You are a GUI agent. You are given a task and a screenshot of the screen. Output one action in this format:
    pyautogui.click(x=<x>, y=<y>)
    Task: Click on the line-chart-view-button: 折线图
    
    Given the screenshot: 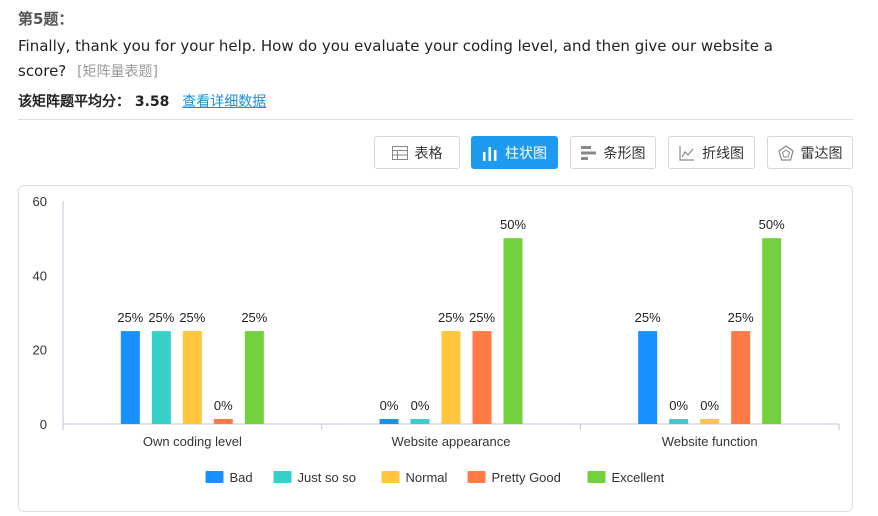 What is the action you would take?
    pyautogui.click(x=711, y=152)
    